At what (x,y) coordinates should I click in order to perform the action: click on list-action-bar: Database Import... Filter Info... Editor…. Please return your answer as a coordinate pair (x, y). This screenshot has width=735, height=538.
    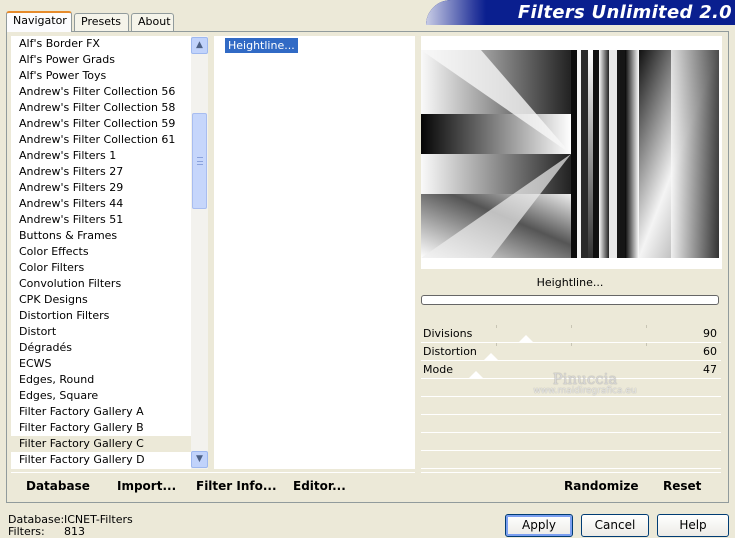
    Looking at the image, I should click on (213, 485).